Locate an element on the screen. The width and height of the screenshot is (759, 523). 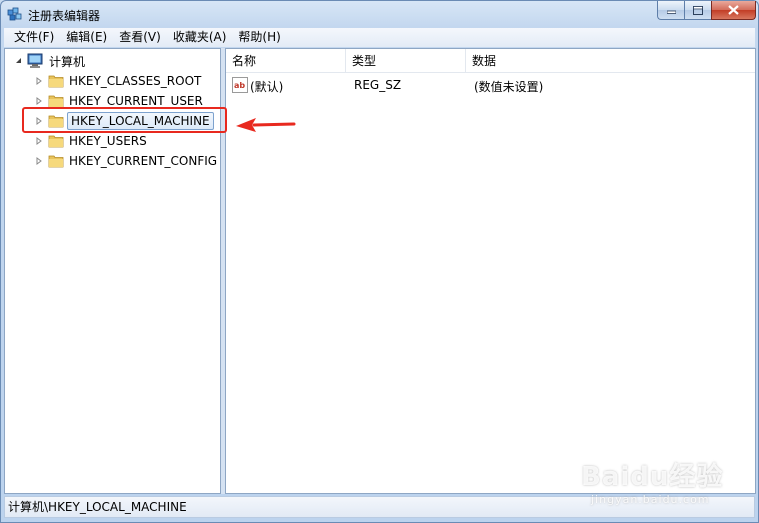
tree-node-hkcr: HKEY_CLASSES_ROOT is located at coordinates (117, 81).